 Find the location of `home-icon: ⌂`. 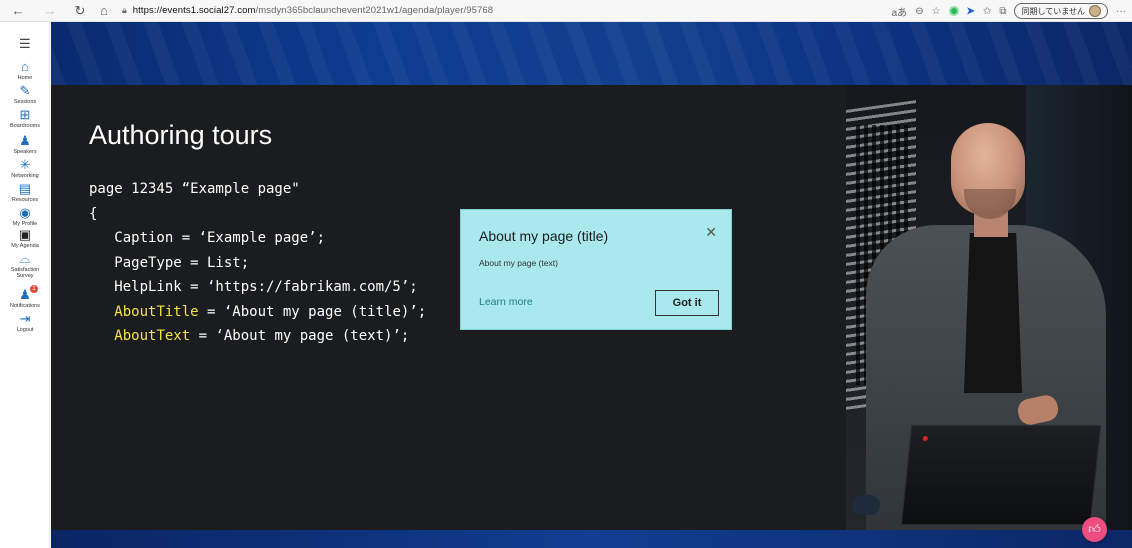

home-icon: ⌂ is located at coordinates (25, 66).